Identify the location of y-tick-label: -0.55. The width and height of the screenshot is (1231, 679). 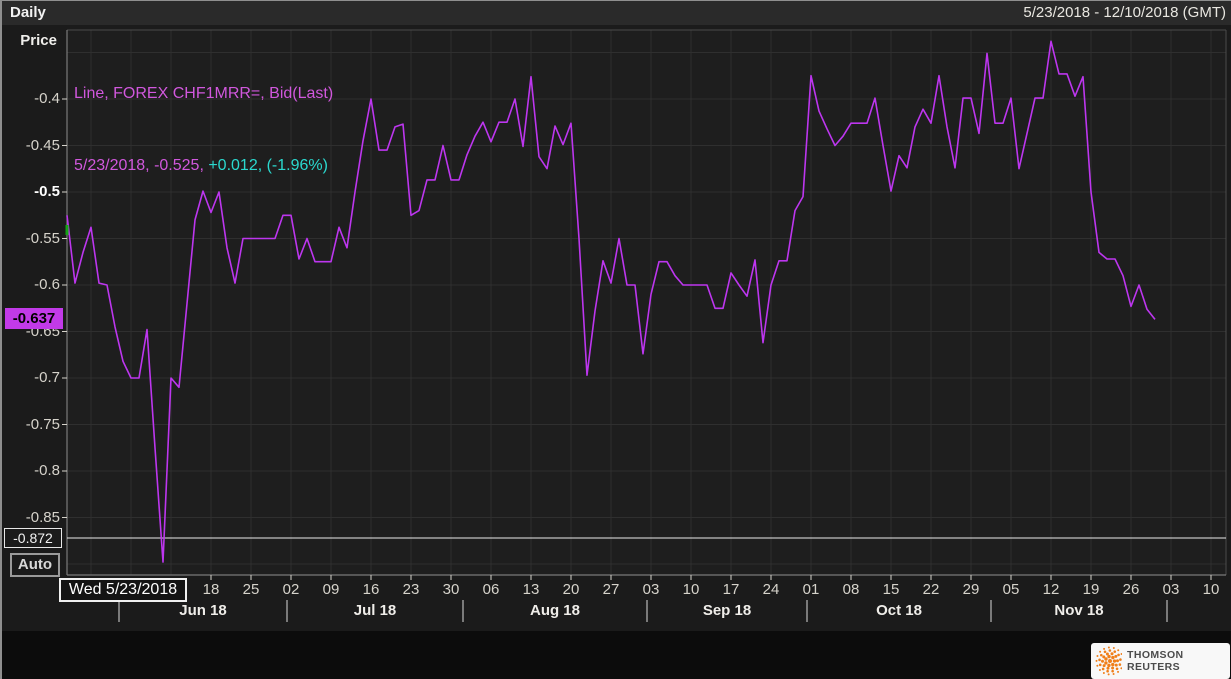
(42, 238).